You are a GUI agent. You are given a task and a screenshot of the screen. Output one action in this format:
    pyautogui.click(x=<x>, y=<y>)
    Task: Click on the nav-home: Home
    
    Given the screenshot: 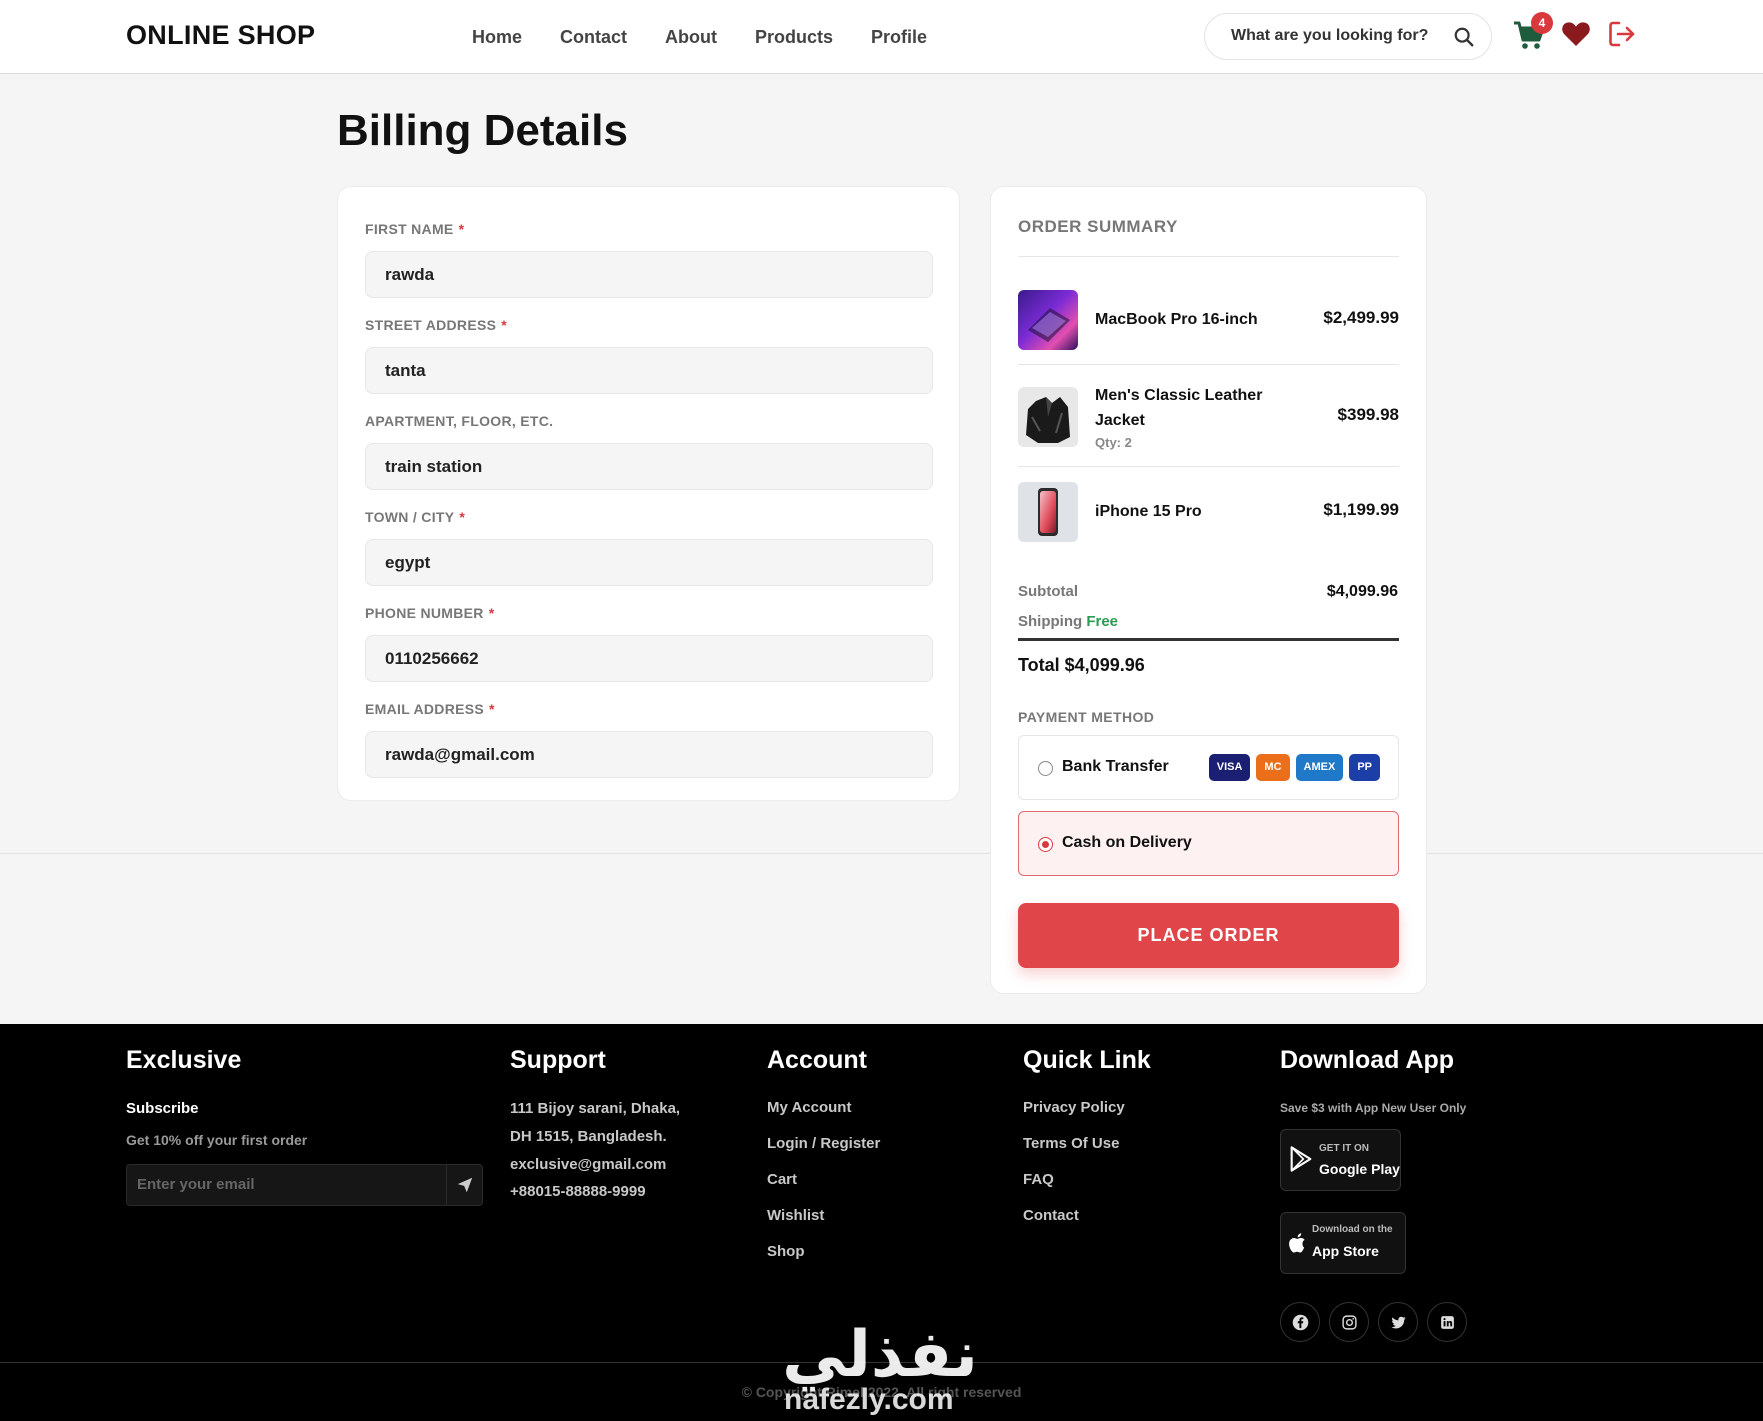 What is the action you would take?
    pyautogui.click(x=497, y=37)
    